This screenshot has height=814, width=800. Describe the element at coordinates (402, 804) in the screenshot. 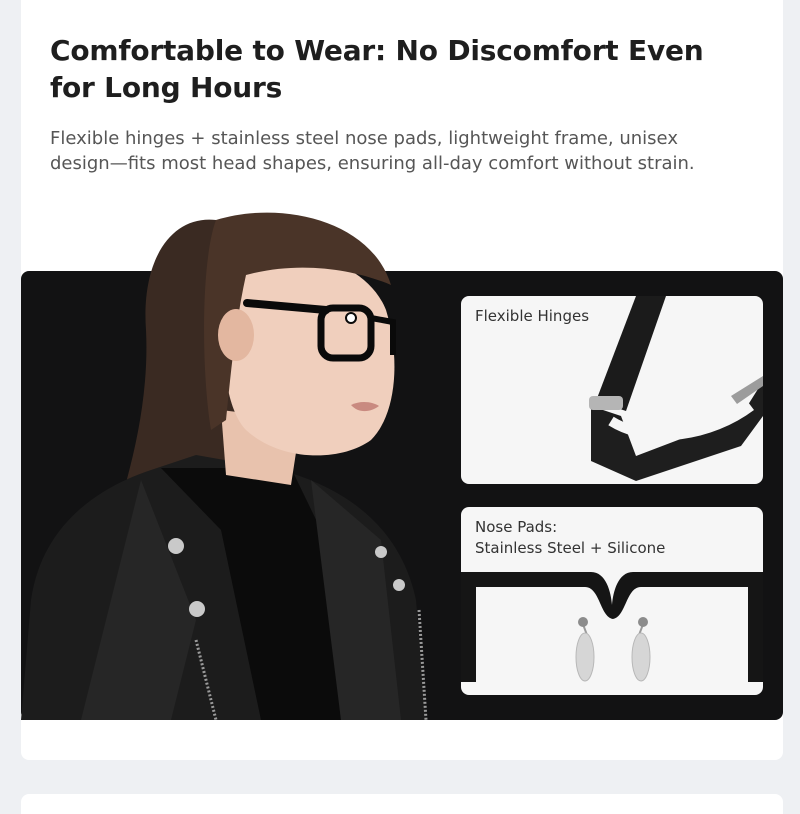

I see `next-feature-card` at that location.